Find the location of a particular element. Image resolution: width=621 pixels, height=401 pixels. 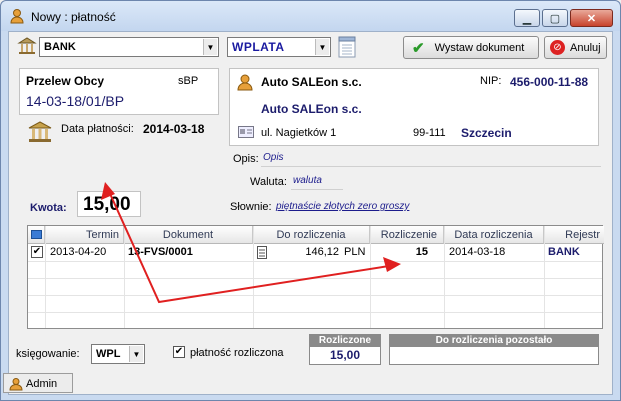

maximize-button: ▢ is located at coordinates (555, 18).